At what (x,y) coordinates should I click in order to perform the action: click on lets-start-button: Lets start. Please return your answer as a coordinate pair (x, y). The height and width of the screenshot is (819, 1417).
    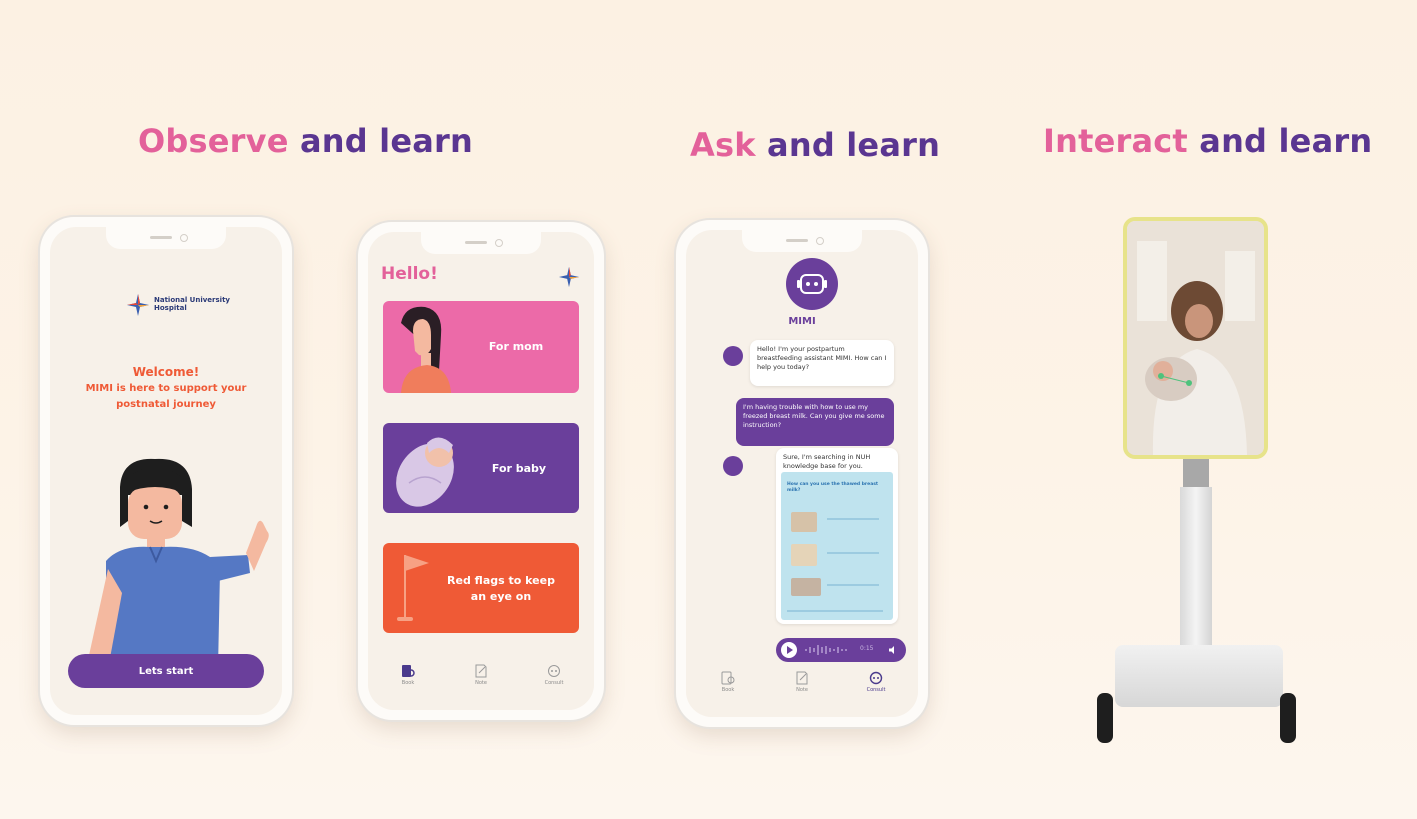
    Looking at the image, I should click on (166, 671).